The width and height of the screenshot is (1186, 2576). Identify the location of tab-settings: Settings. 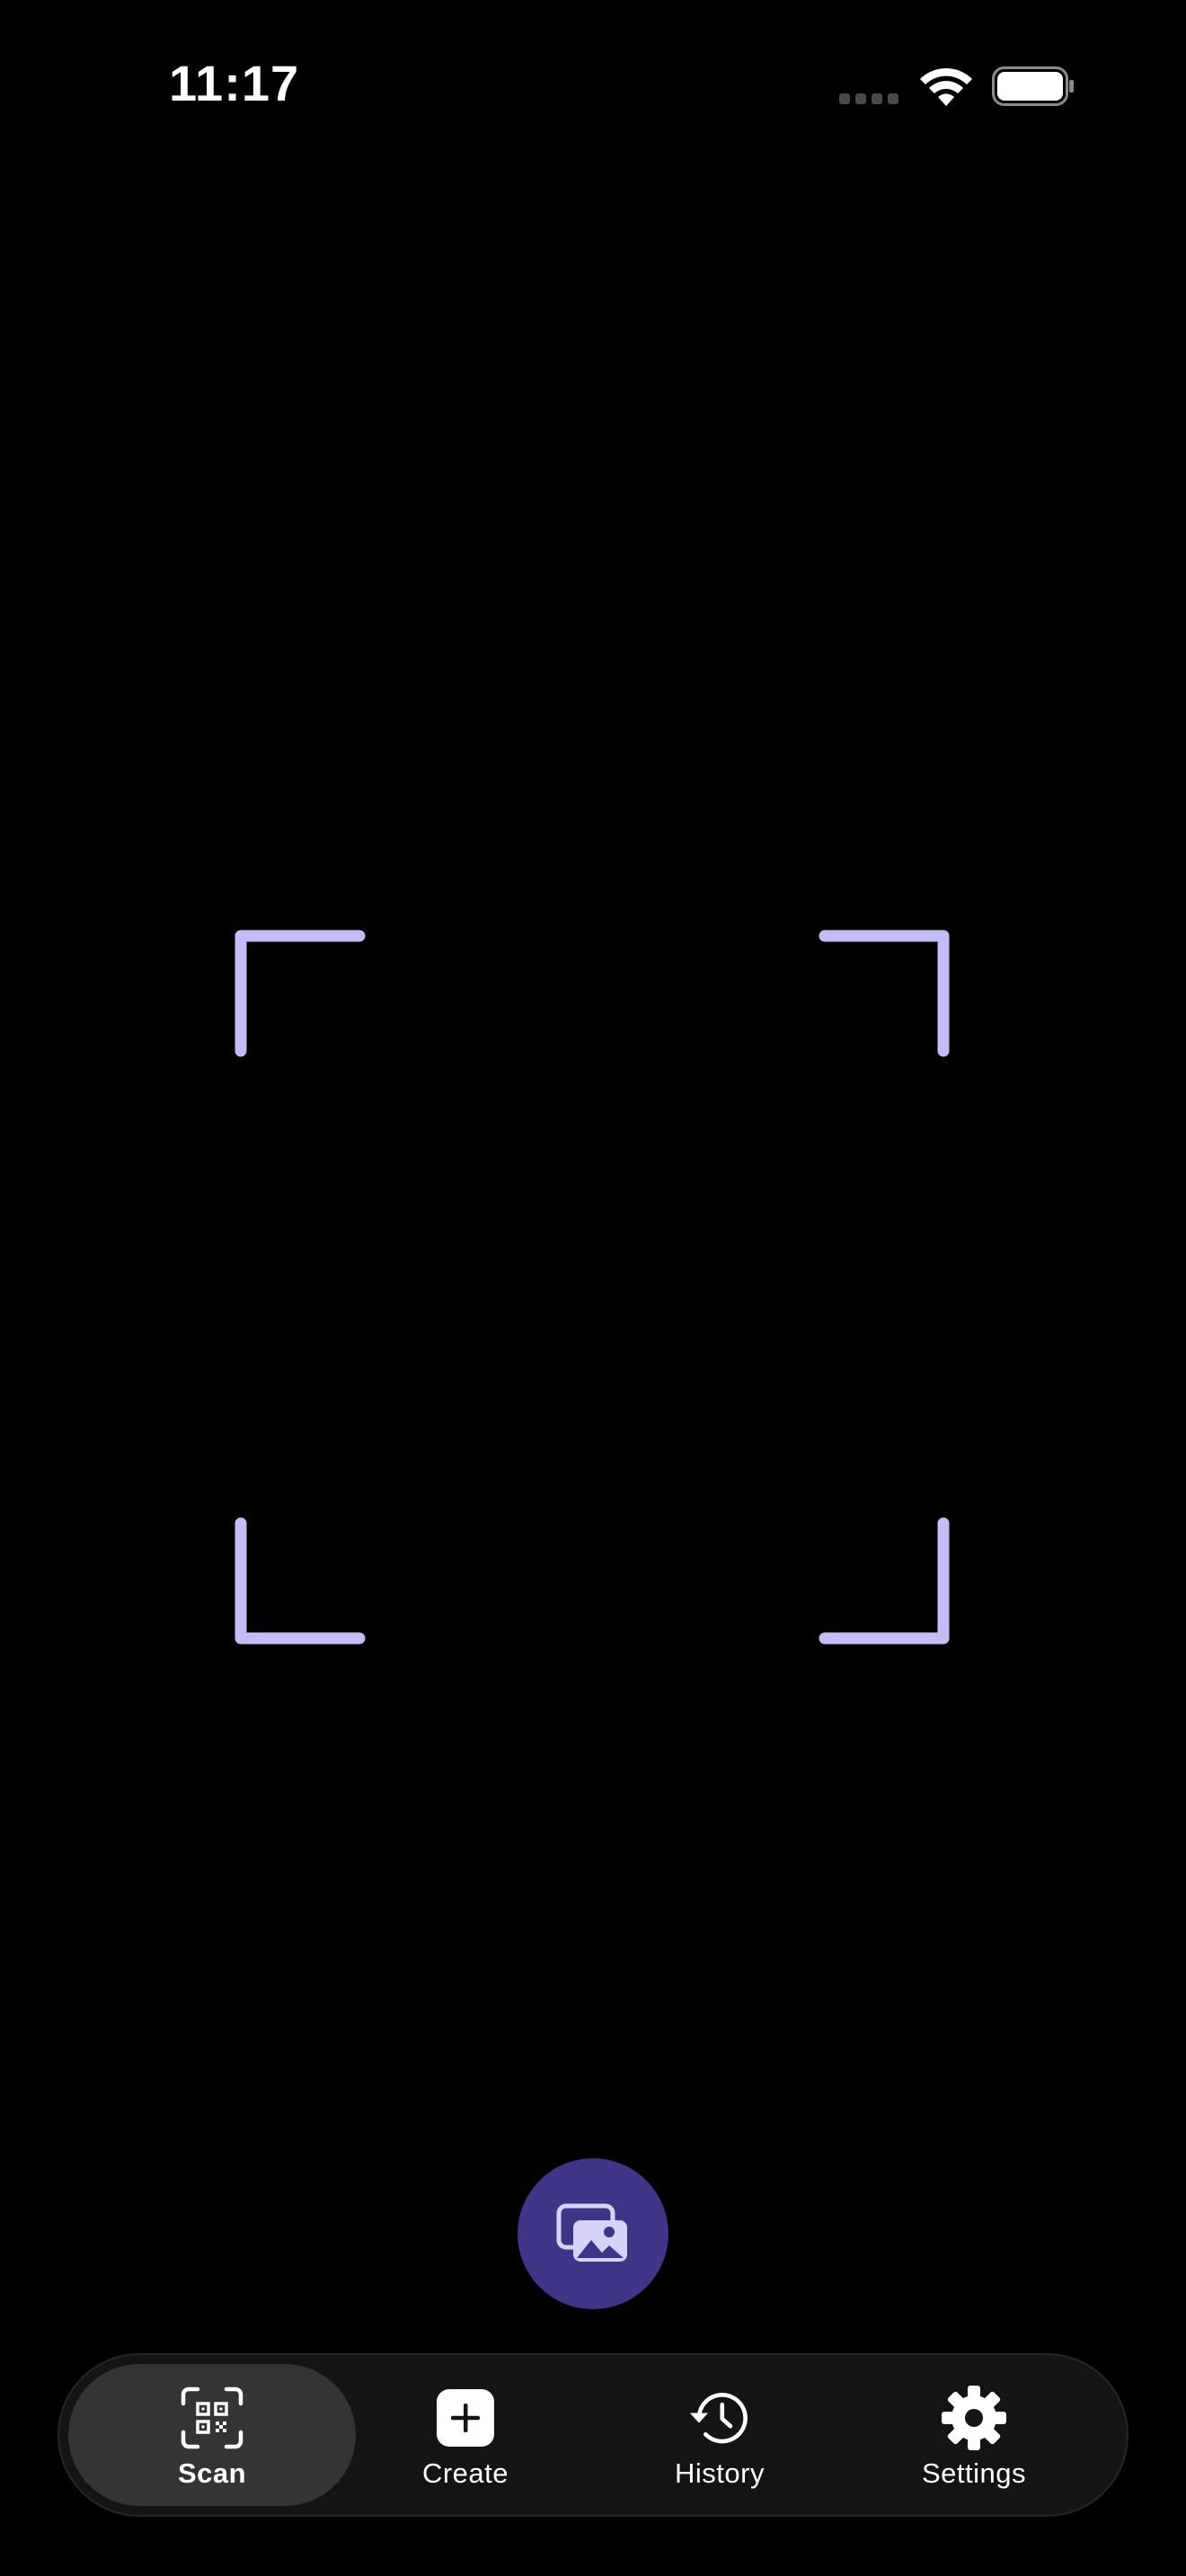
(974, 2435).